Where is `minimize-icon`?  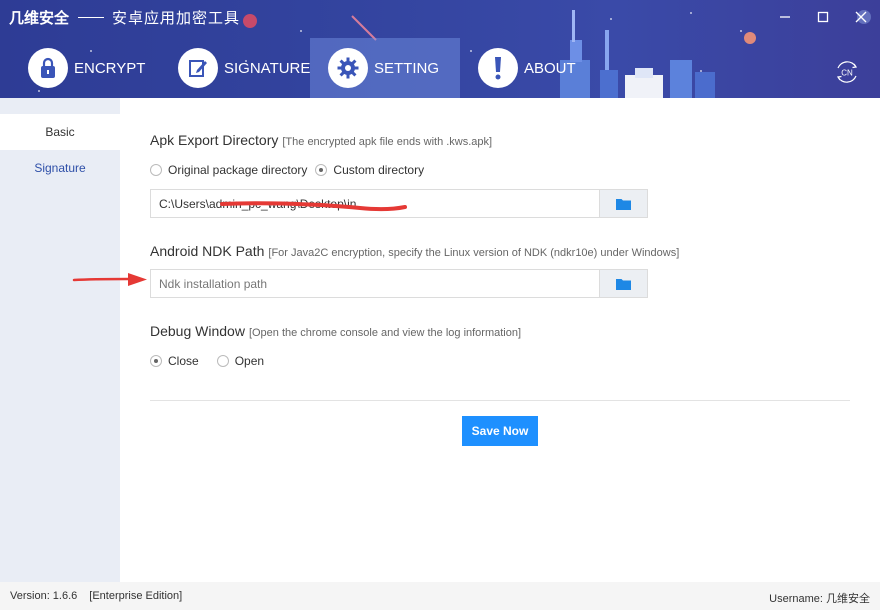
minimize-icon is located at coordinates (785, 17).